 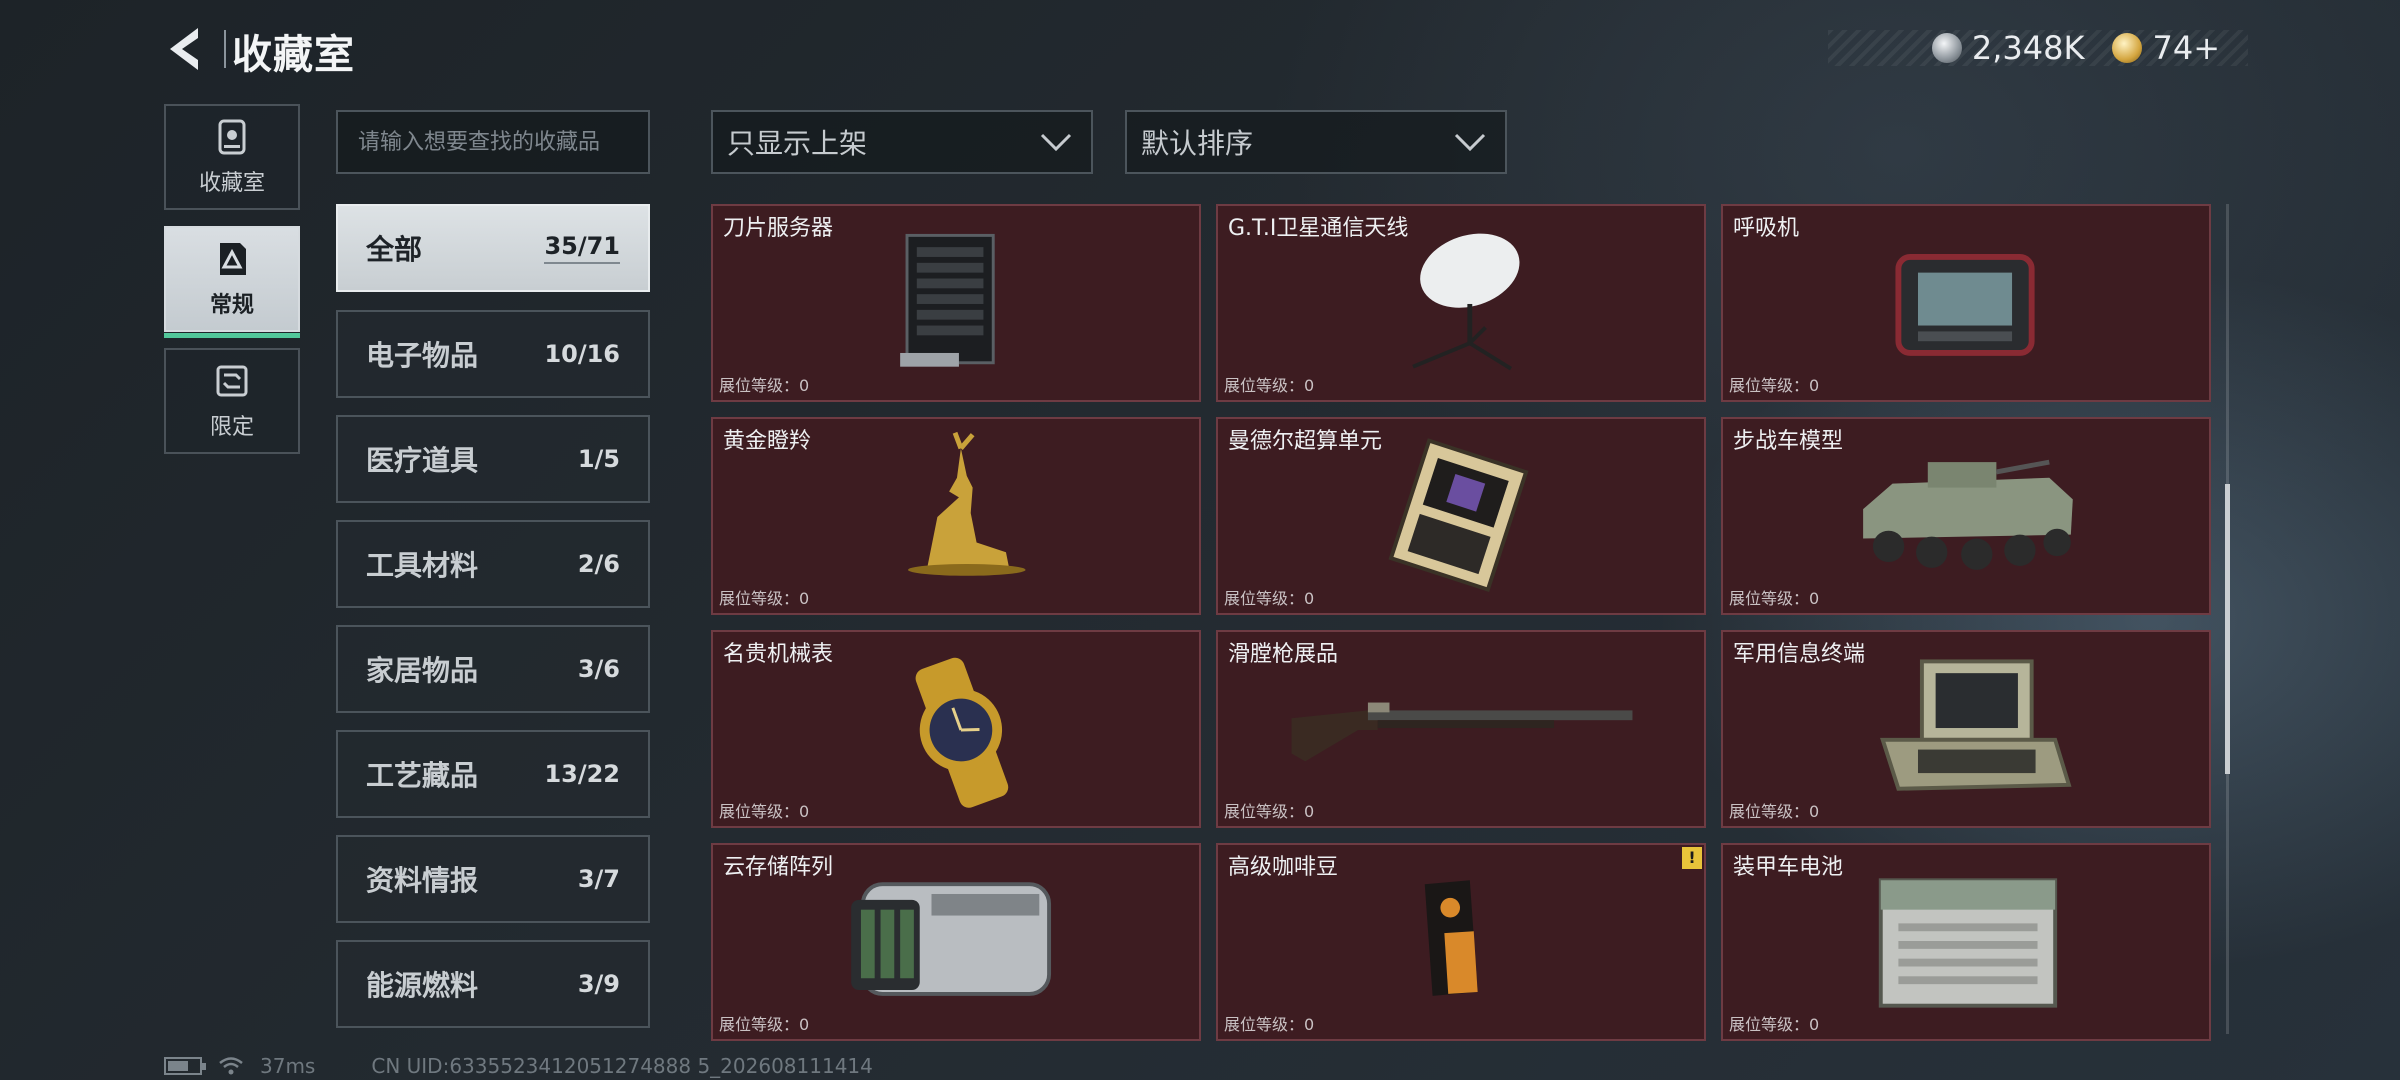 What do you see at coordinates (288, 1066) in the screenshot?
I see `ping-value: 37ms` at bounding box center [288, 1066].